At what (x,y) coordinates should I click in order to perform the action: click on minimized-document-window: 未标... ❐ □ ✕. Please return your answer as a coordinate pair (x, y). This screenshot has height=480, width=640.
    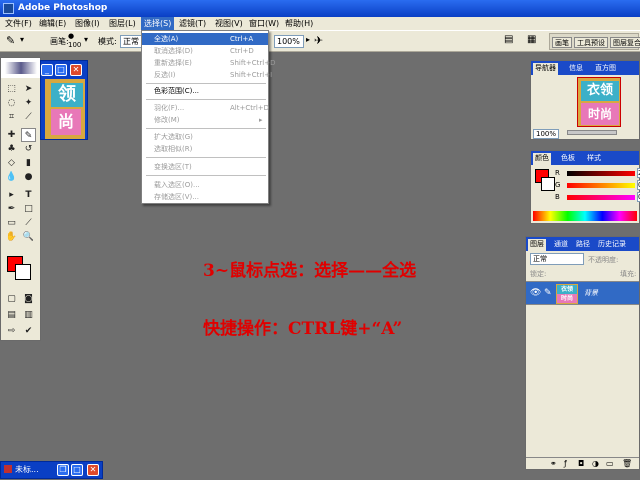
    Looking at the image, I should click on (51, 470).